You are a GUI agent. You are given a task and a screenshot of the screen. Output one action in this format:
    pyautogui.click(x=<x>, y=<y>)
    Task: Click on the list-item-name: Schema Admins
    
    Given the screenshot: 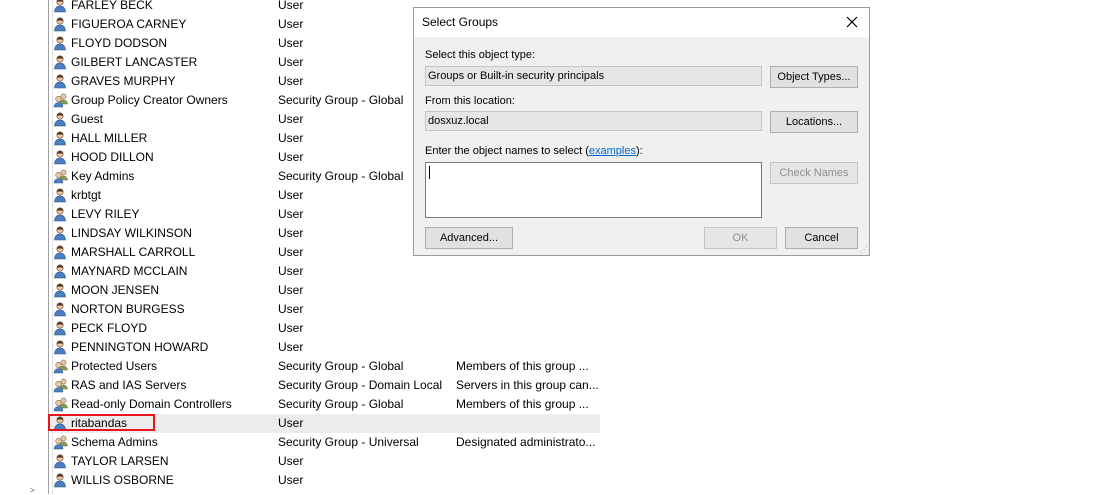 What is the action you would take?
    pyautogui.click(x=114, y=442)
    